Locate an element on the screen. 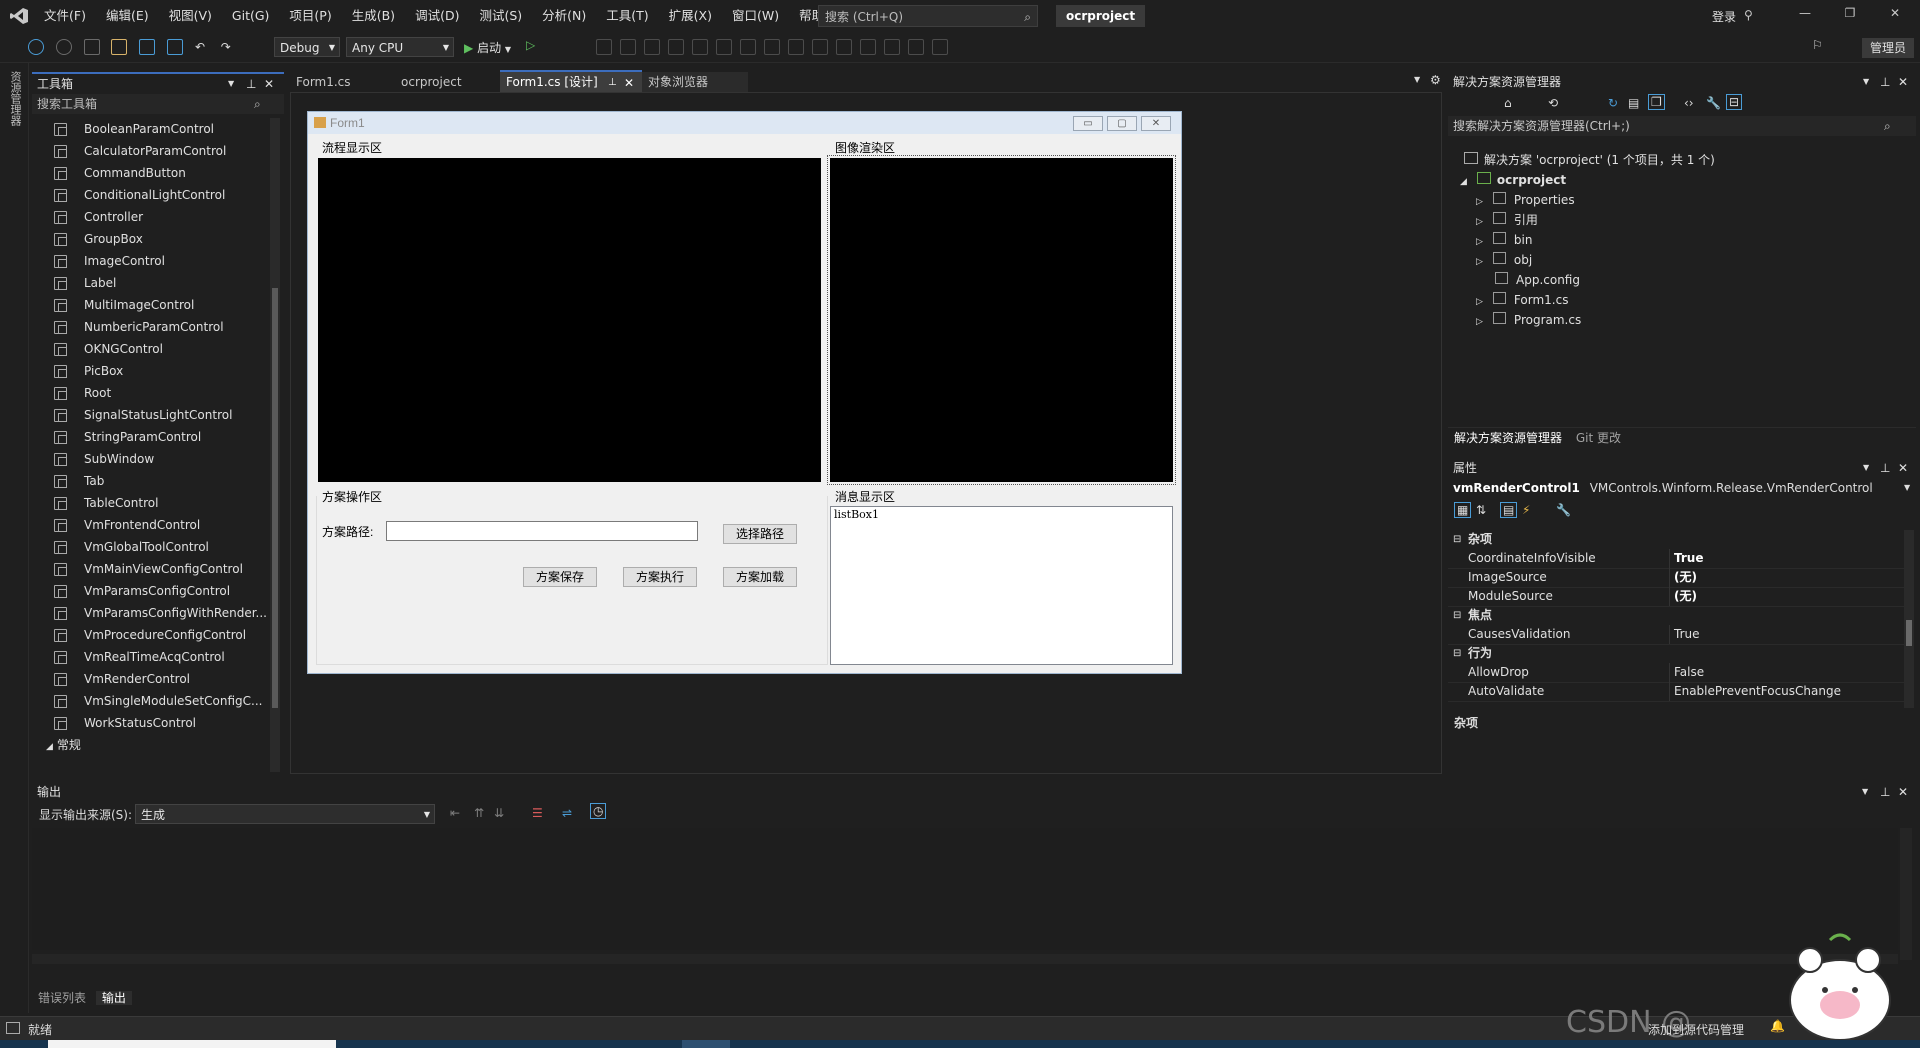  redo-icon: ↷ is located at coordinates (228, 47).